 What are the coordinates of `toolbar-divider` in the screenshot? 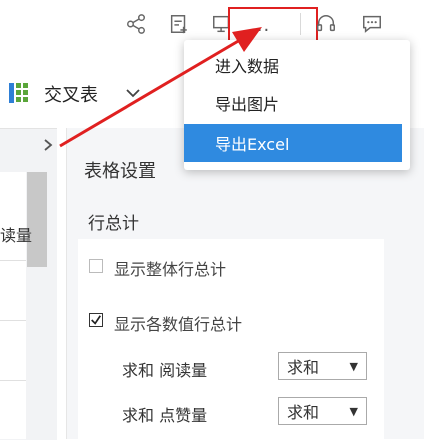 It's located at (300, 24).